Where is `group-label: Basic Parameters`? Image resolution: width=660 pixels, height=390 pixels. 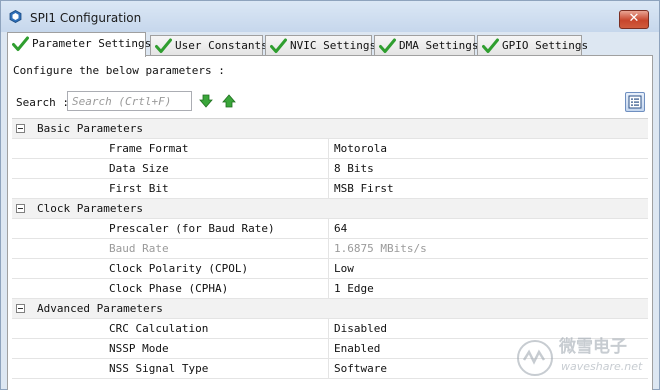
group-label: Basic Parameters is located at coordinates (90, 128).